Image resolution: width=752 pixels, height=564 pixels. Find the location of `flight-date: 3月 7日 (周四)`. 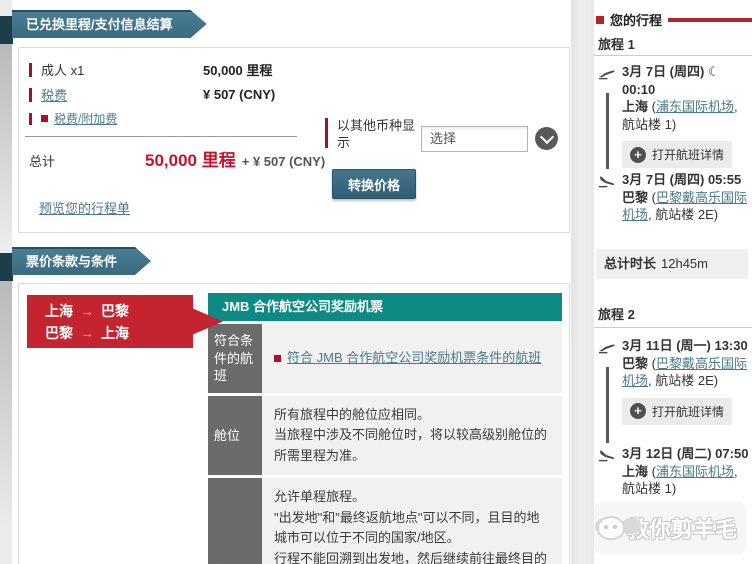

flight-date: 3月 7日 (周四) is located at coordinates (663, 71).